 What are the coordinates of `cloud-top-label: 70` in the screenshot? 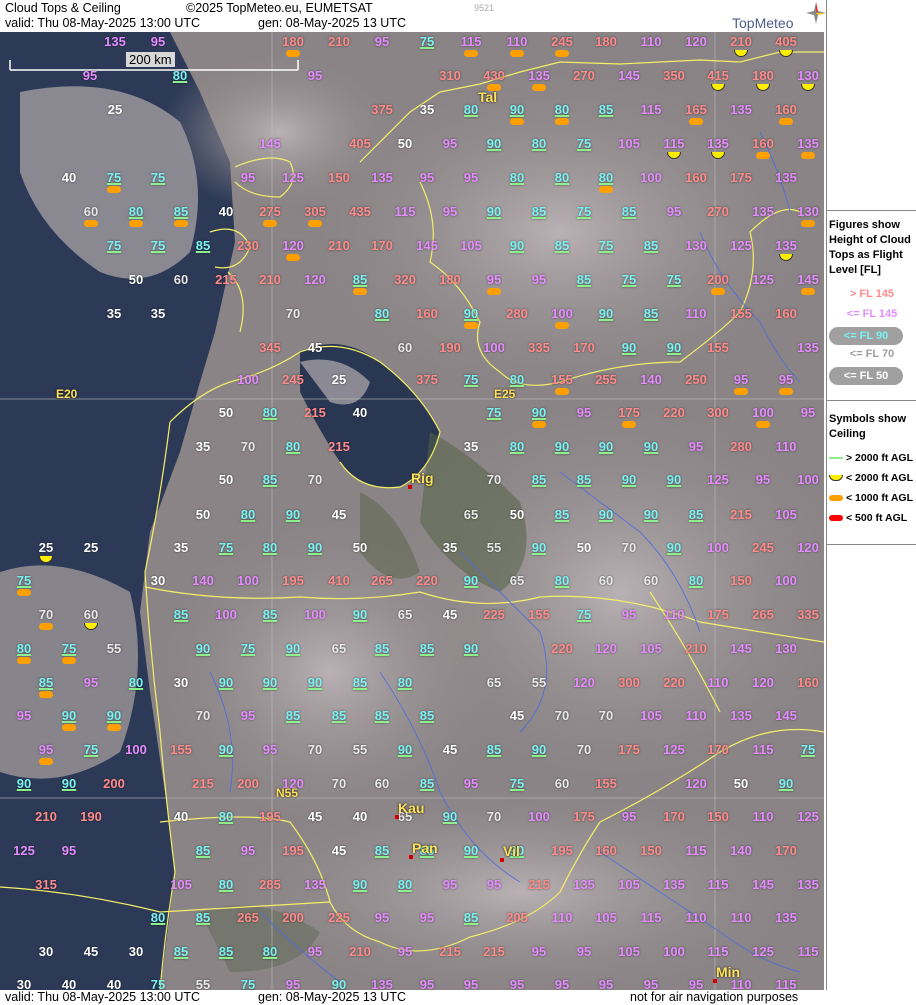 It's located at (293, 313).